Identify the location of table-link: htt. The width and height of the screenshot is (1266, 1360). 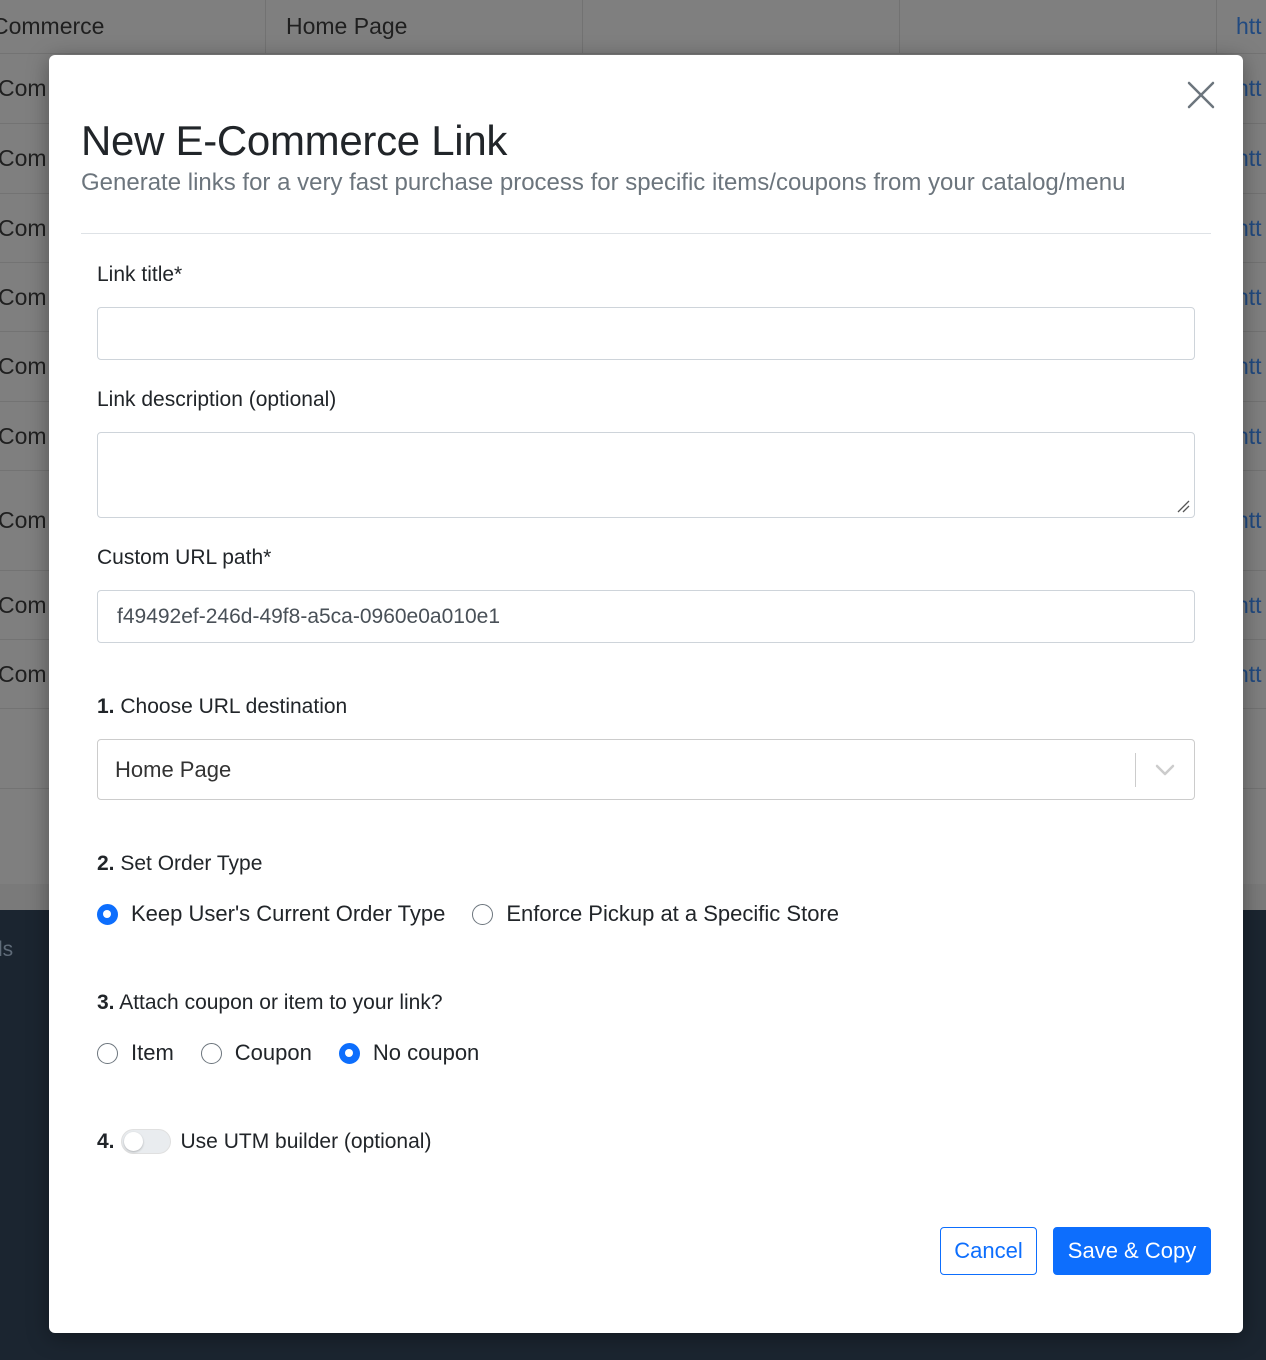
(1249, 26).